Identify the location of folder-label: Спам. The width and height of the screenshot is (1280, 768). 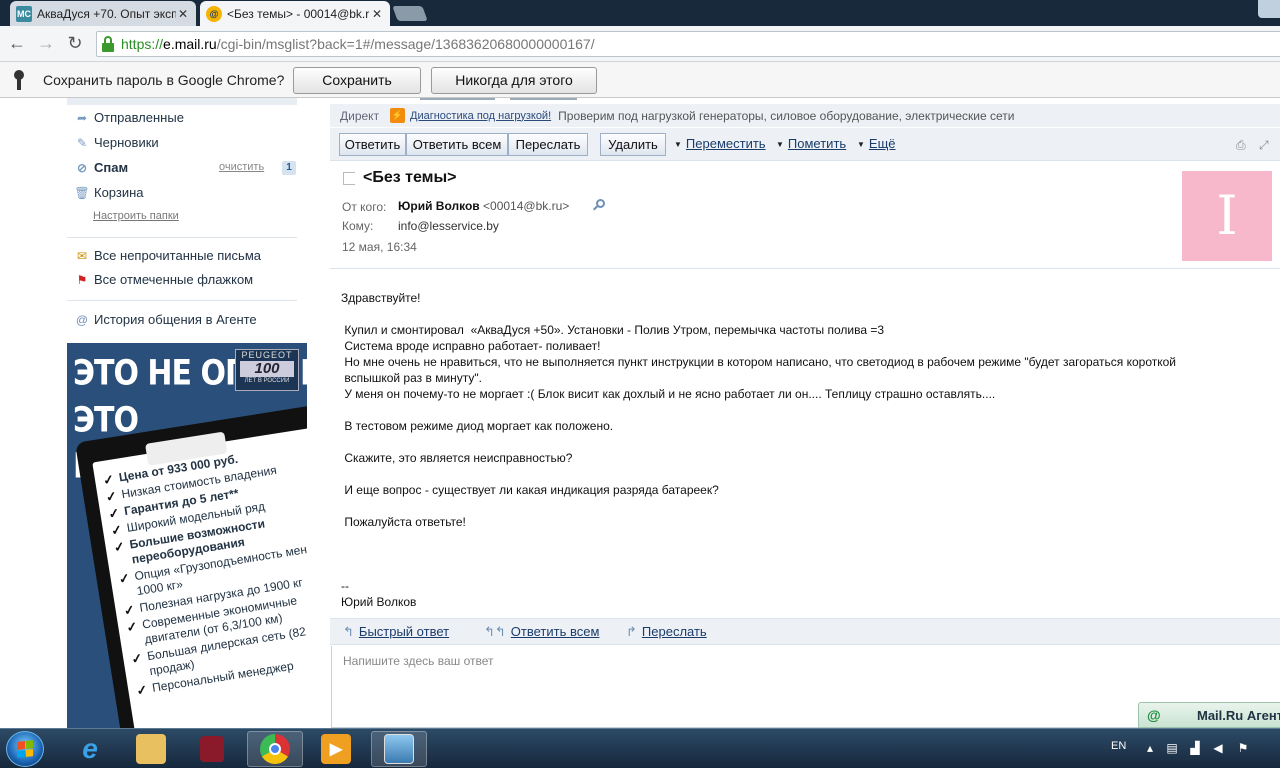
(111, 167).